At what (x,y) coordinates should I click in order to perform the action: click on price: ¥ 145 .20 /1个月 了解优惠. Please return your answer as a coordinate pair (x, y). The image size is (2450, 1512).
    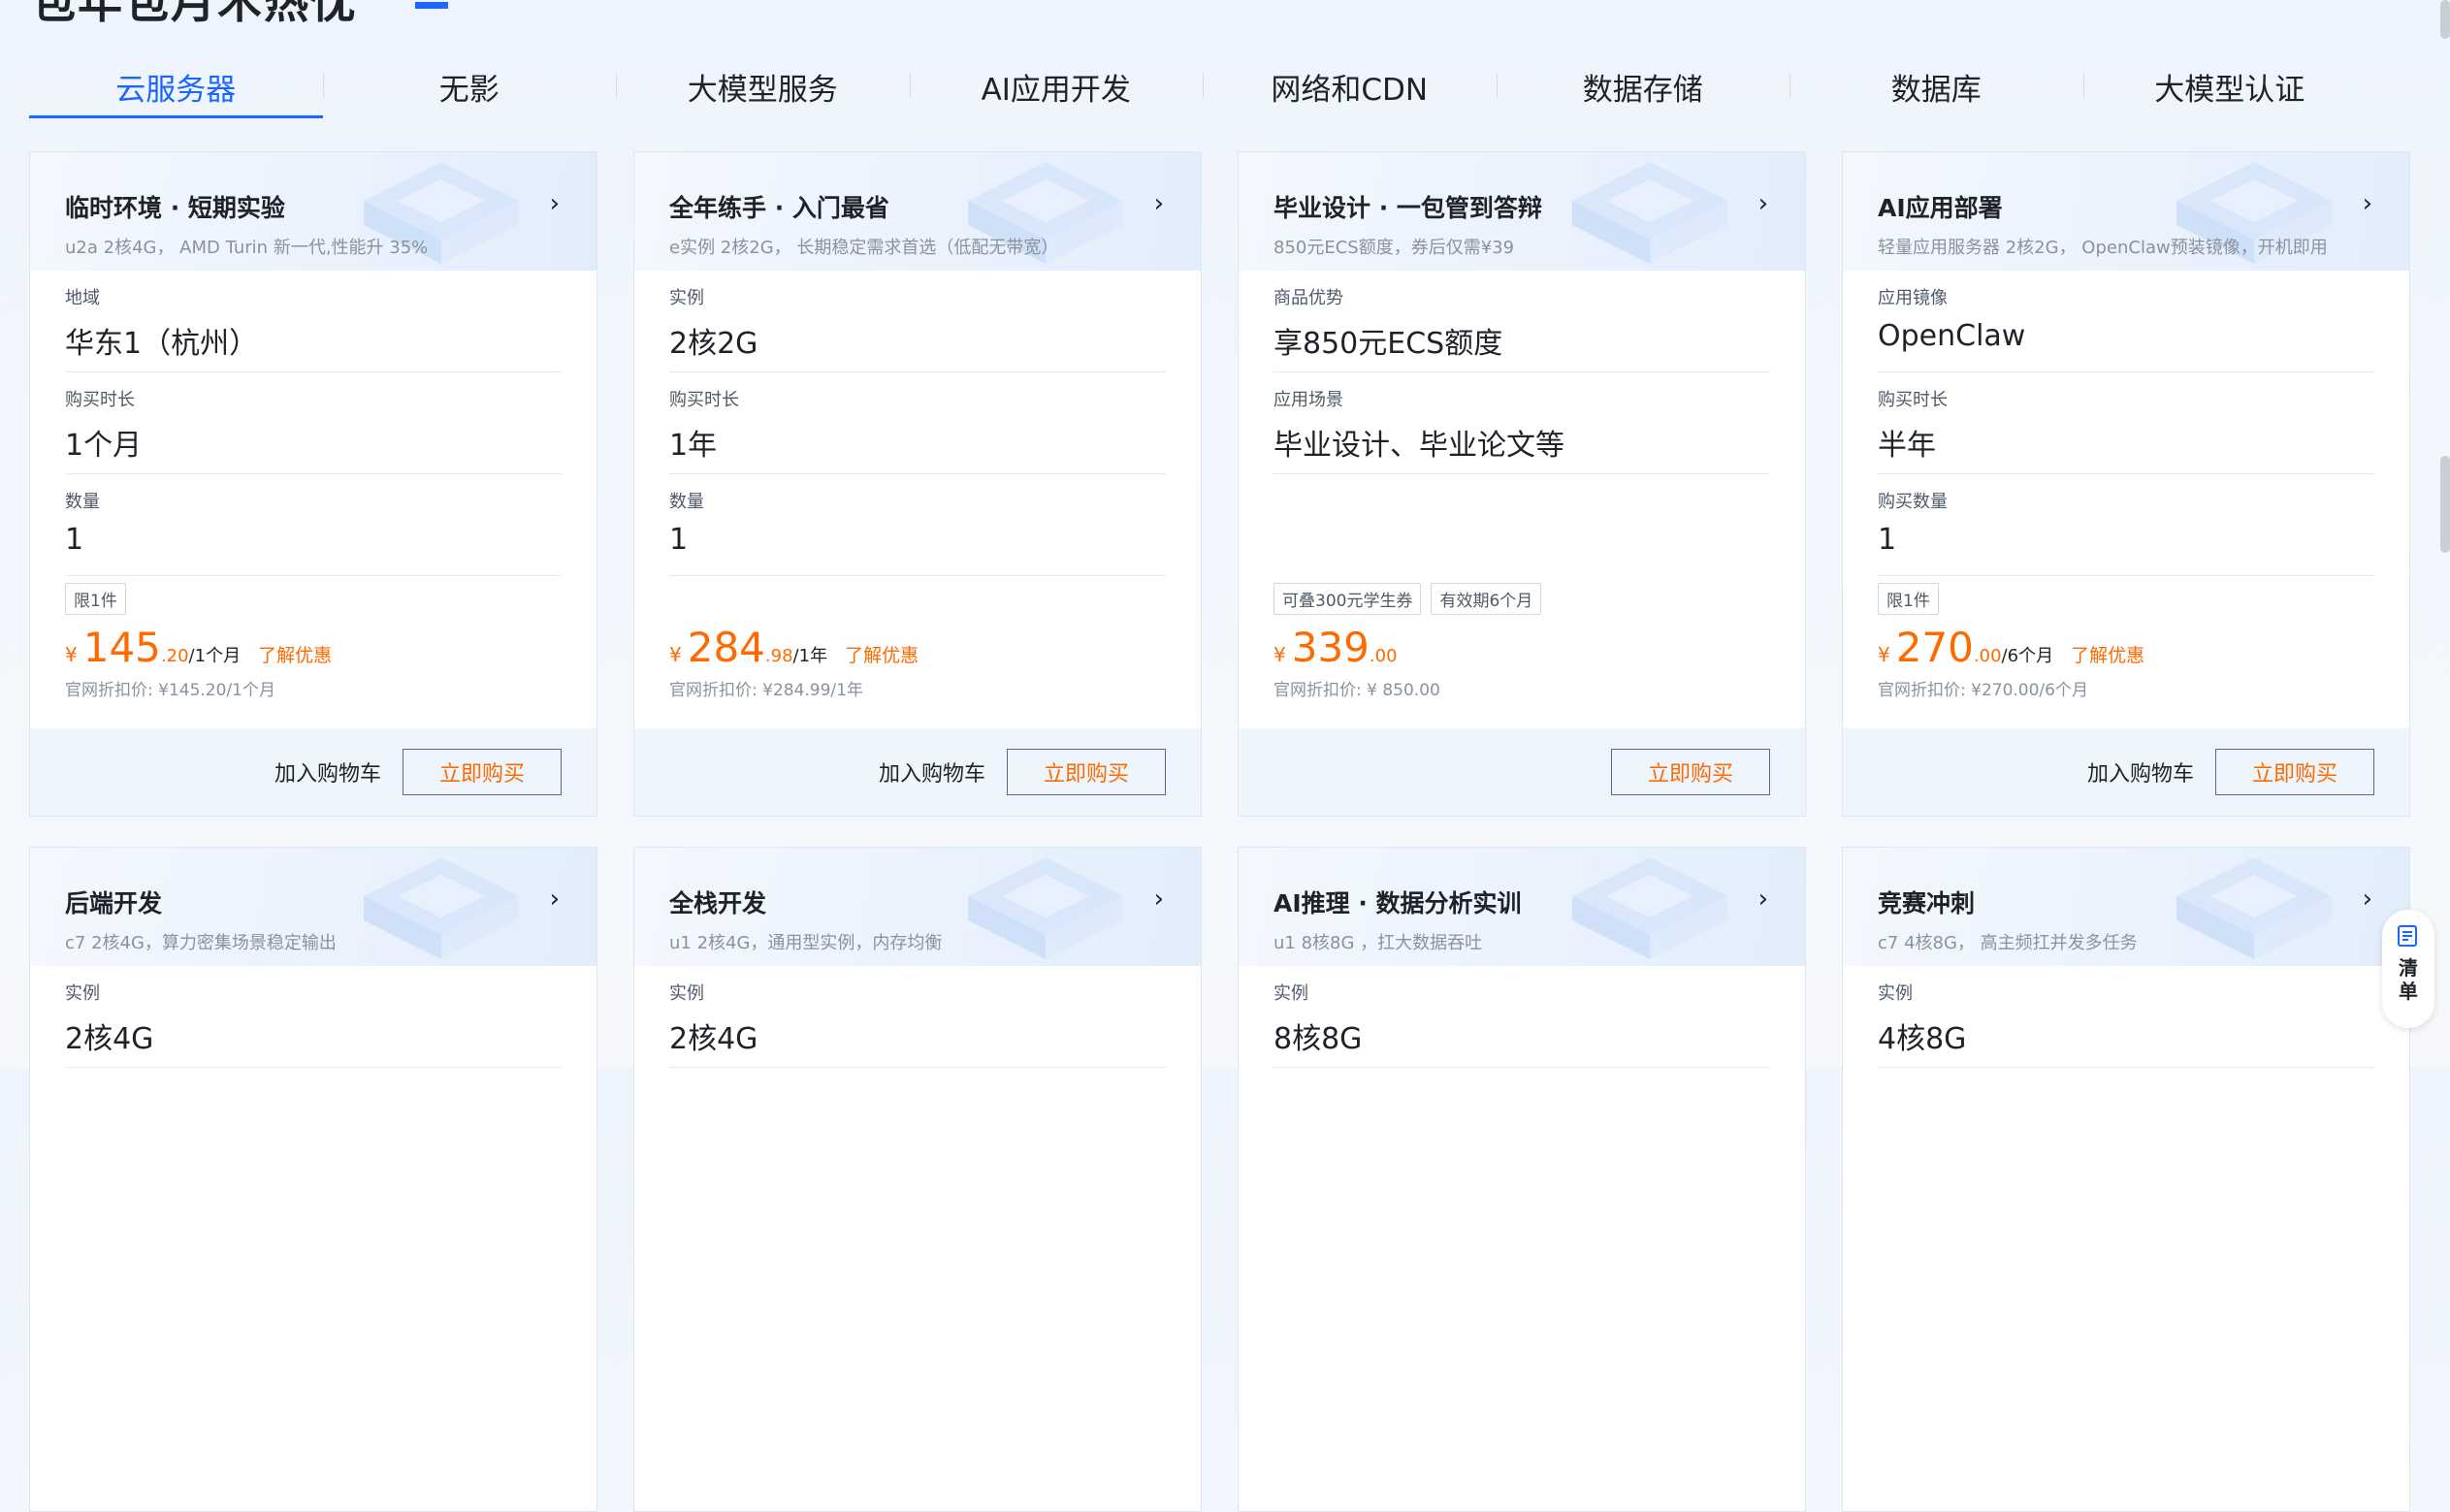
    Looking at the image, I should click on (198, 647).